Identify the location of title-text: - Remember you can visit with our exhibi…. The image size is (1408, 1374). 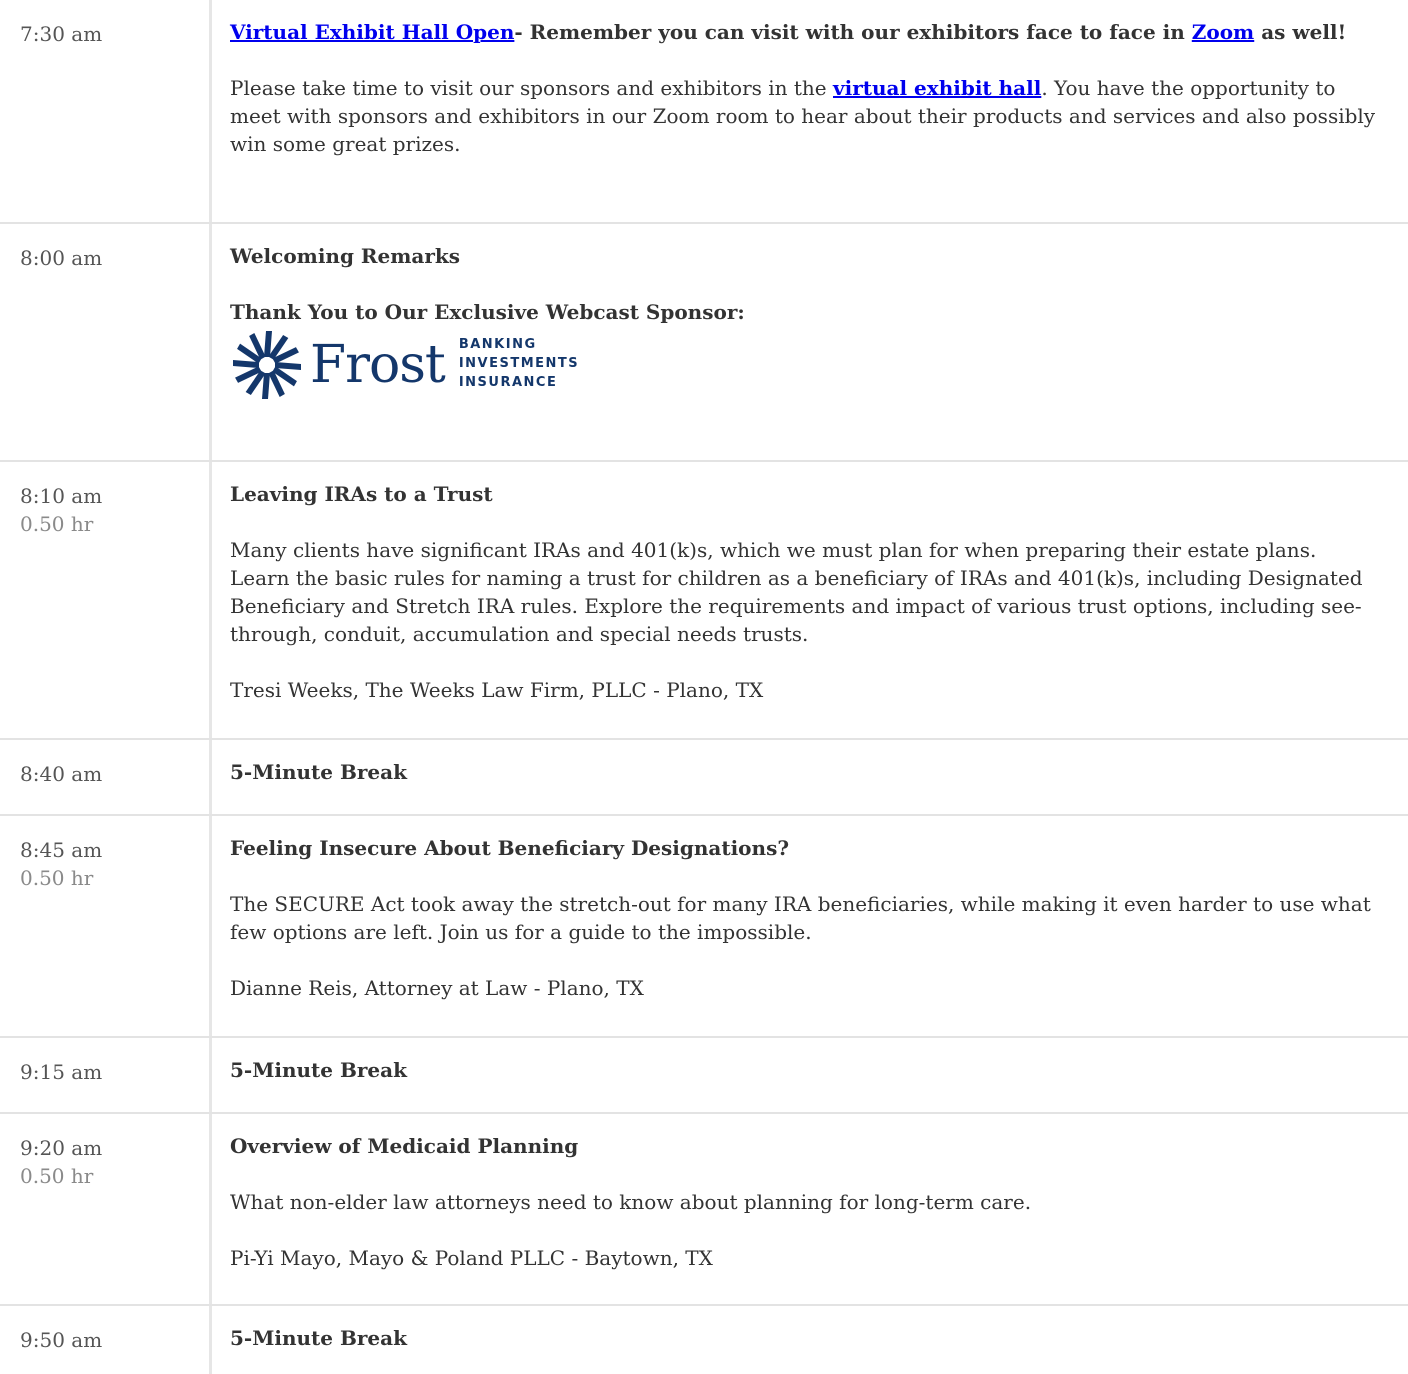
(853, 32).